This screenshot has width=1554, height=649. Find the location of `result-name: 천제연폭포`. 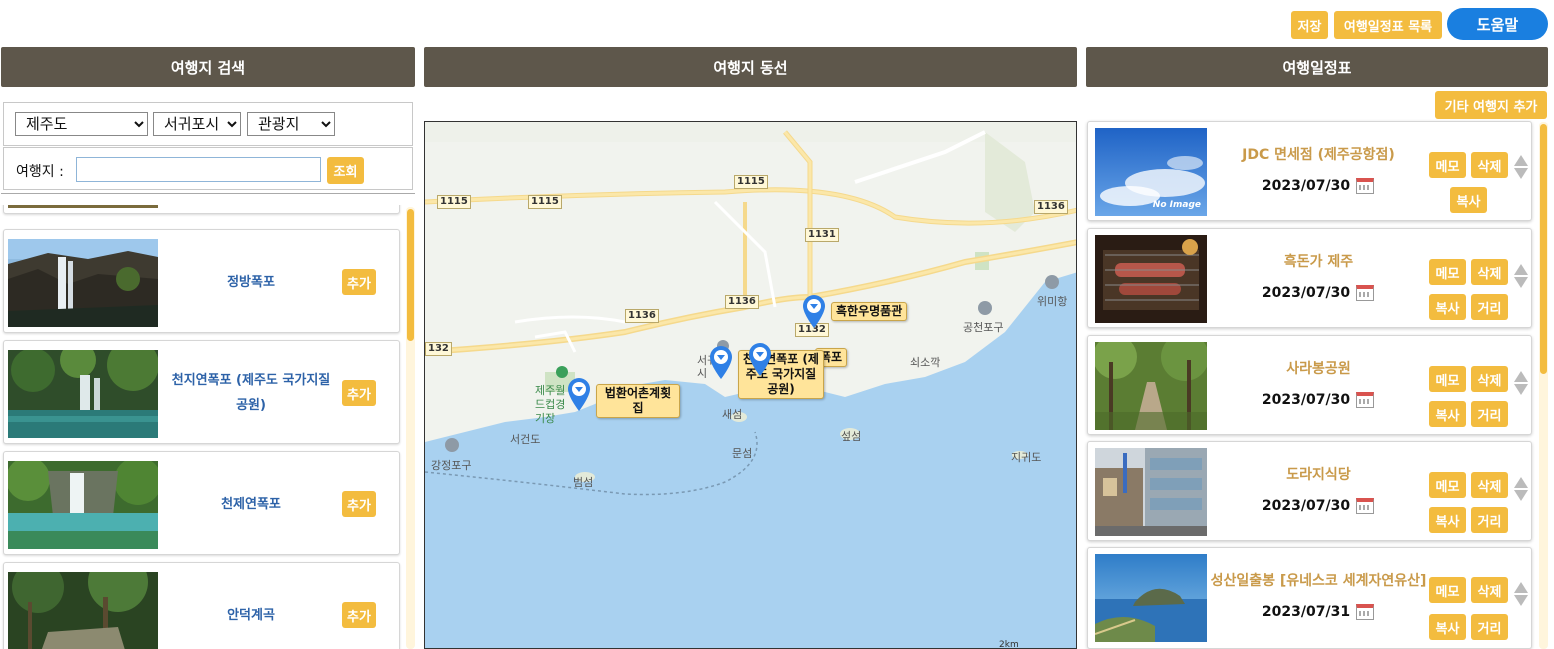

result-name: 천제연폭포 is located at coordinates (251, 504).